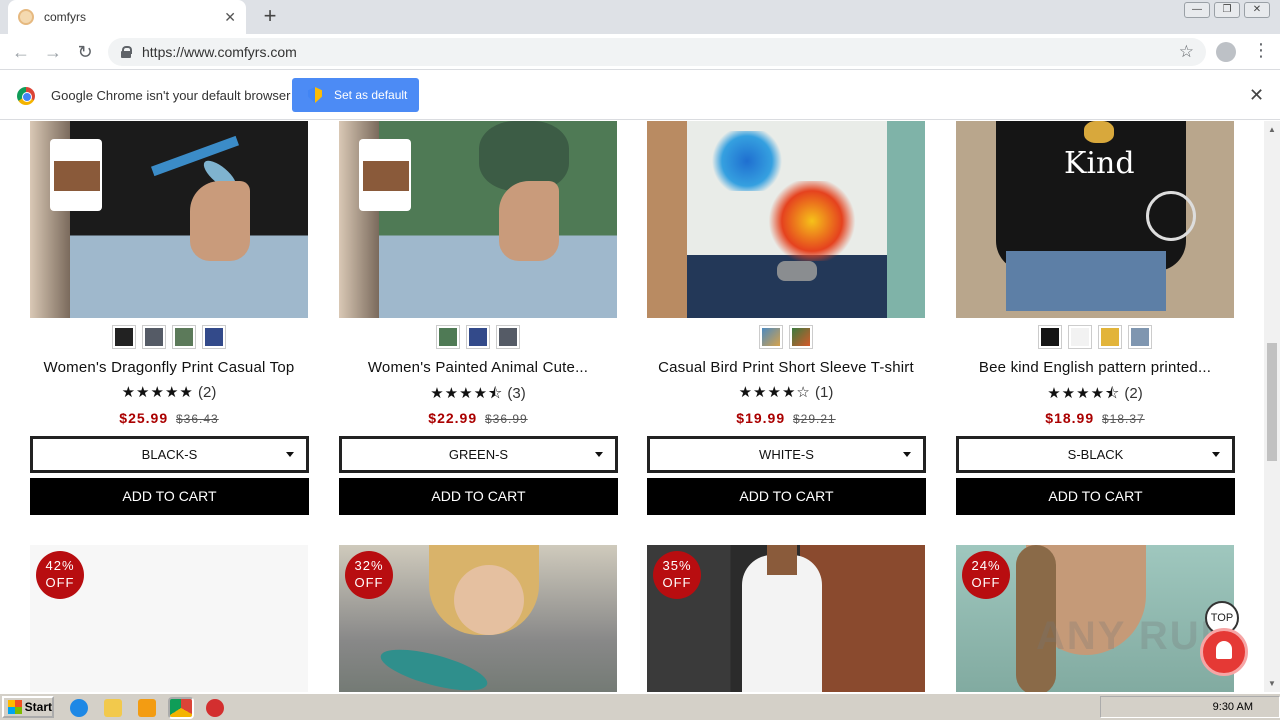  Describe the element at coordinates (215, 708) in the screenshot. I see `alert-icon` at that location.